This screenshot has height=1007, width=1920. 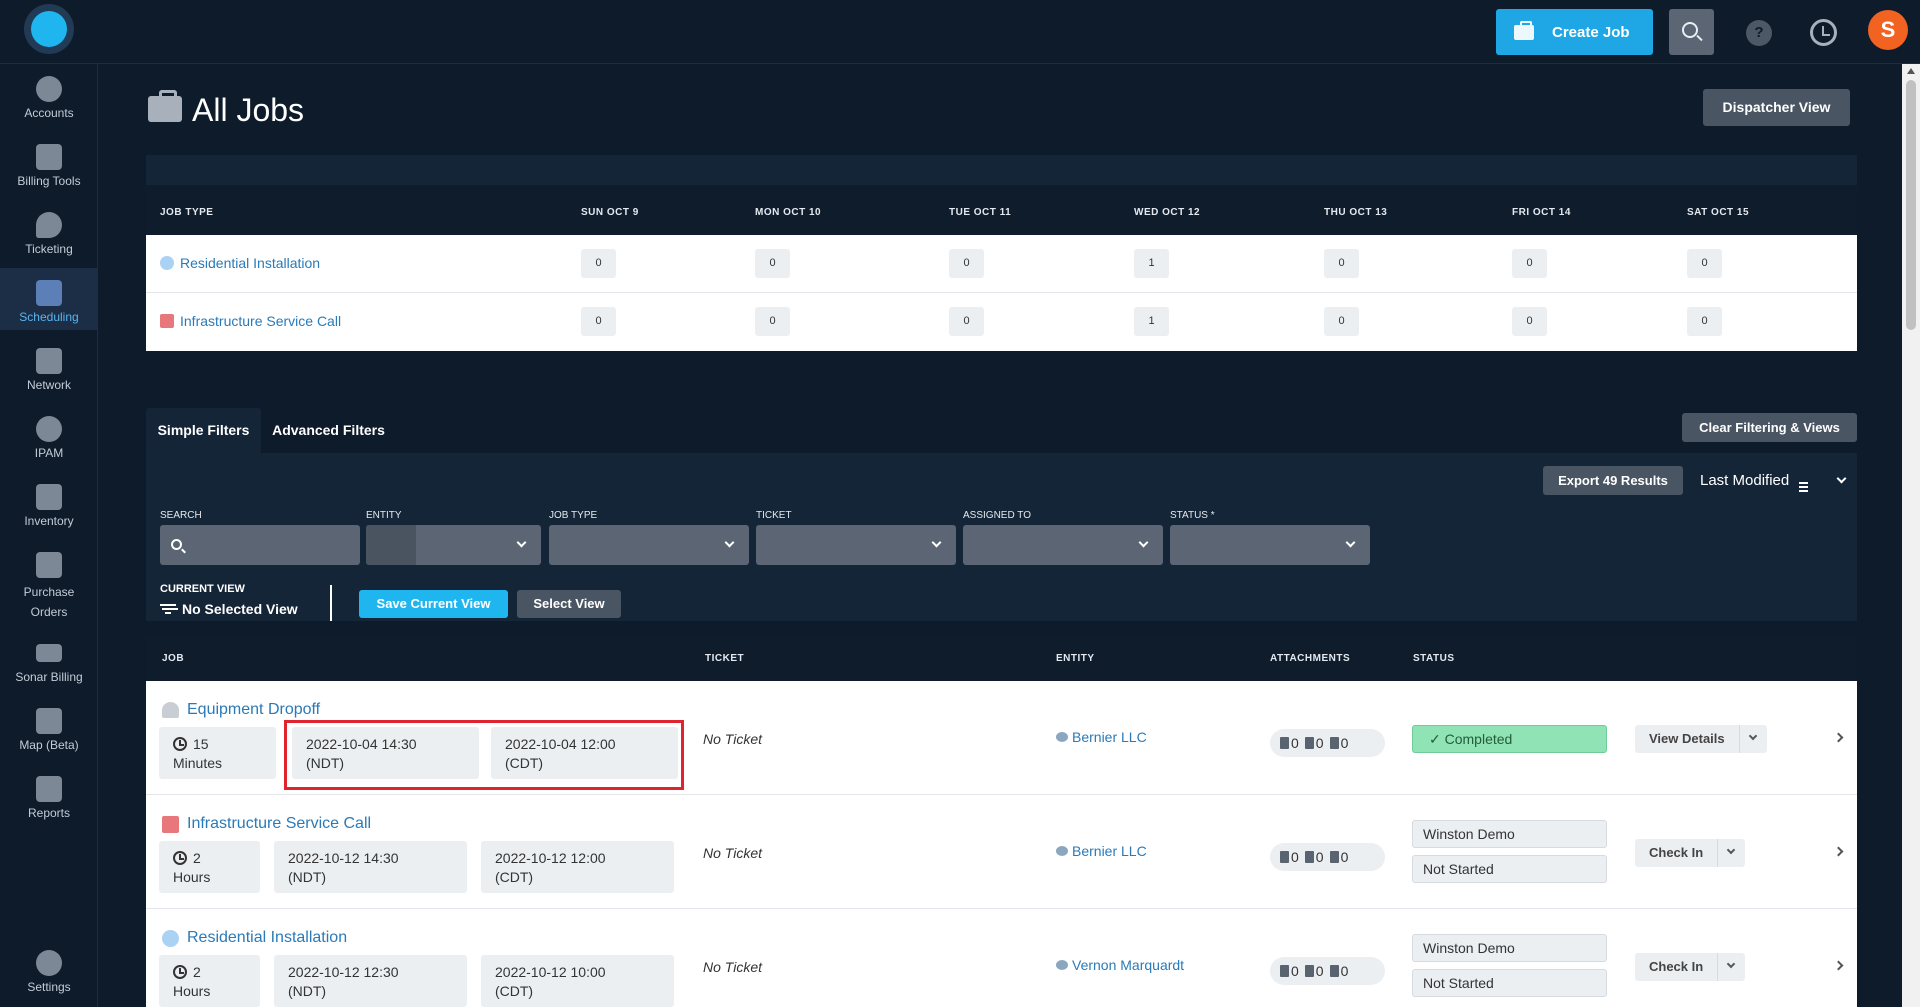 I want to click on logo, so click(x=49, y=29).